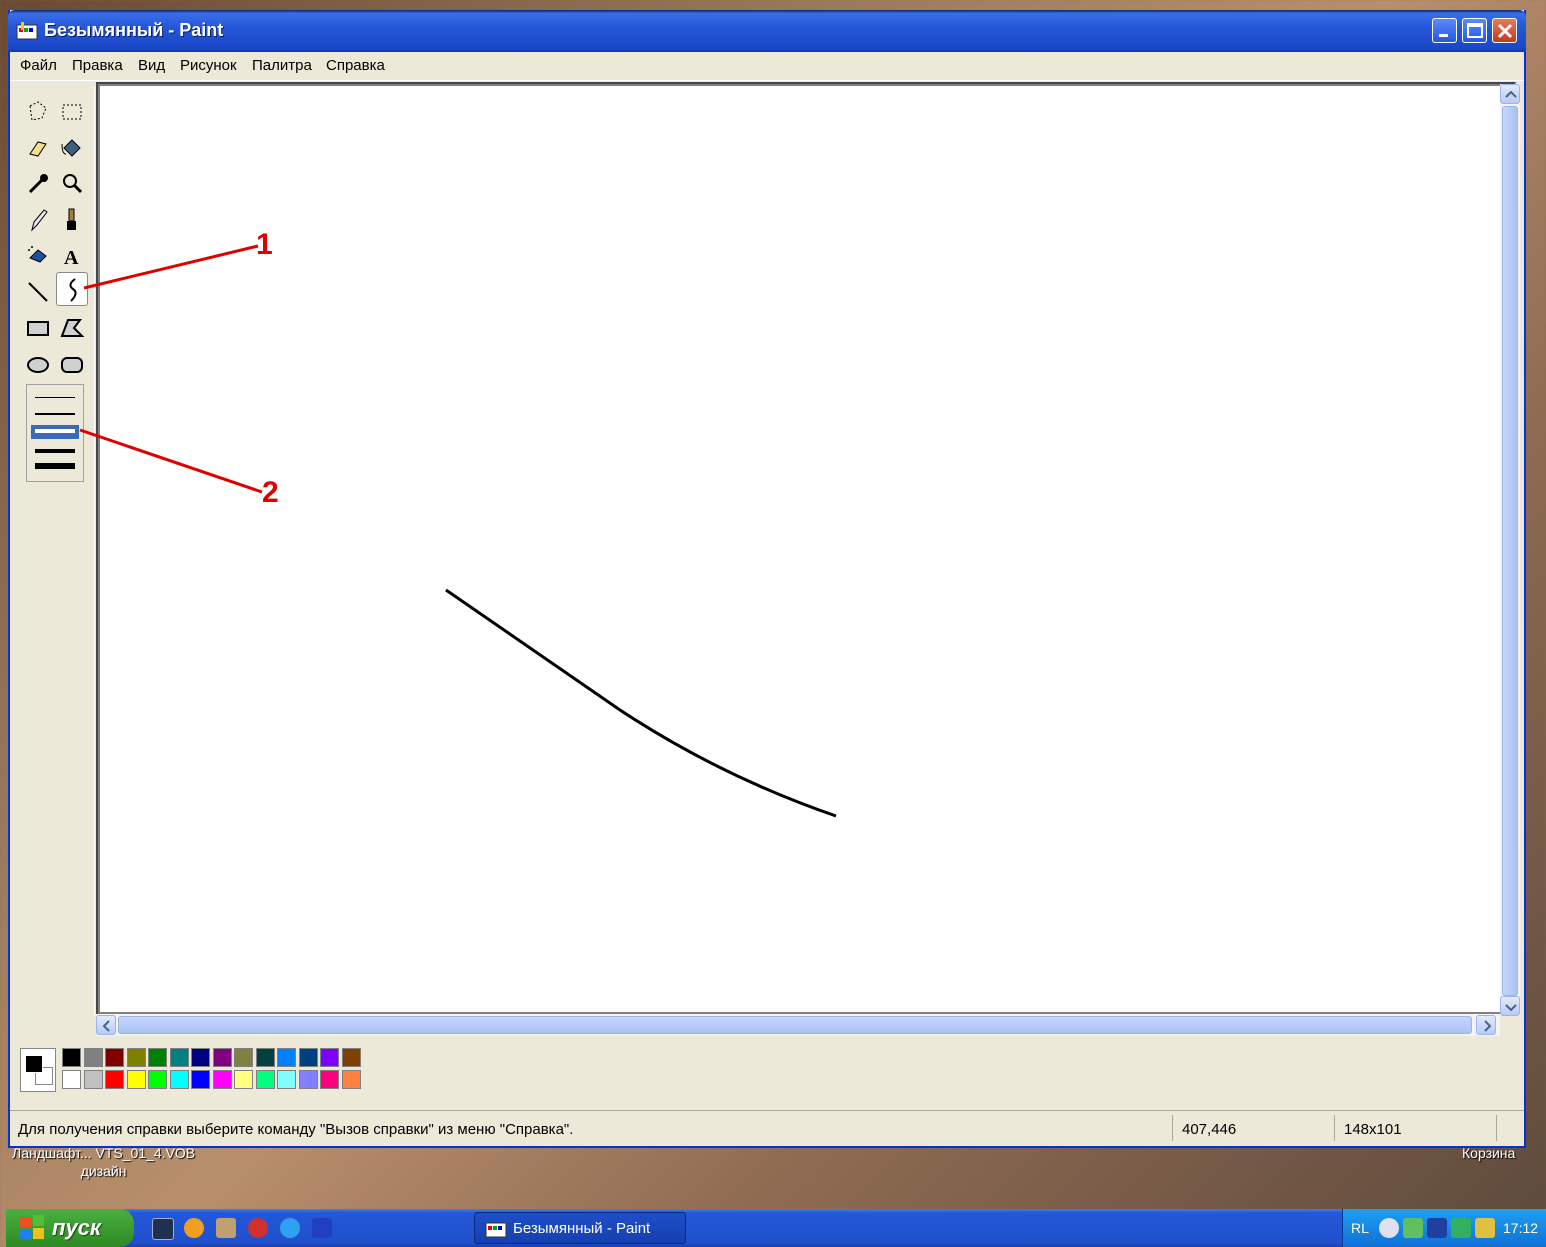 The width and height of the screenshot is (1546, 1247). Describe the element at coordinates (106, 1025) in the screenshot. I see `scroll-left-button` at that location.